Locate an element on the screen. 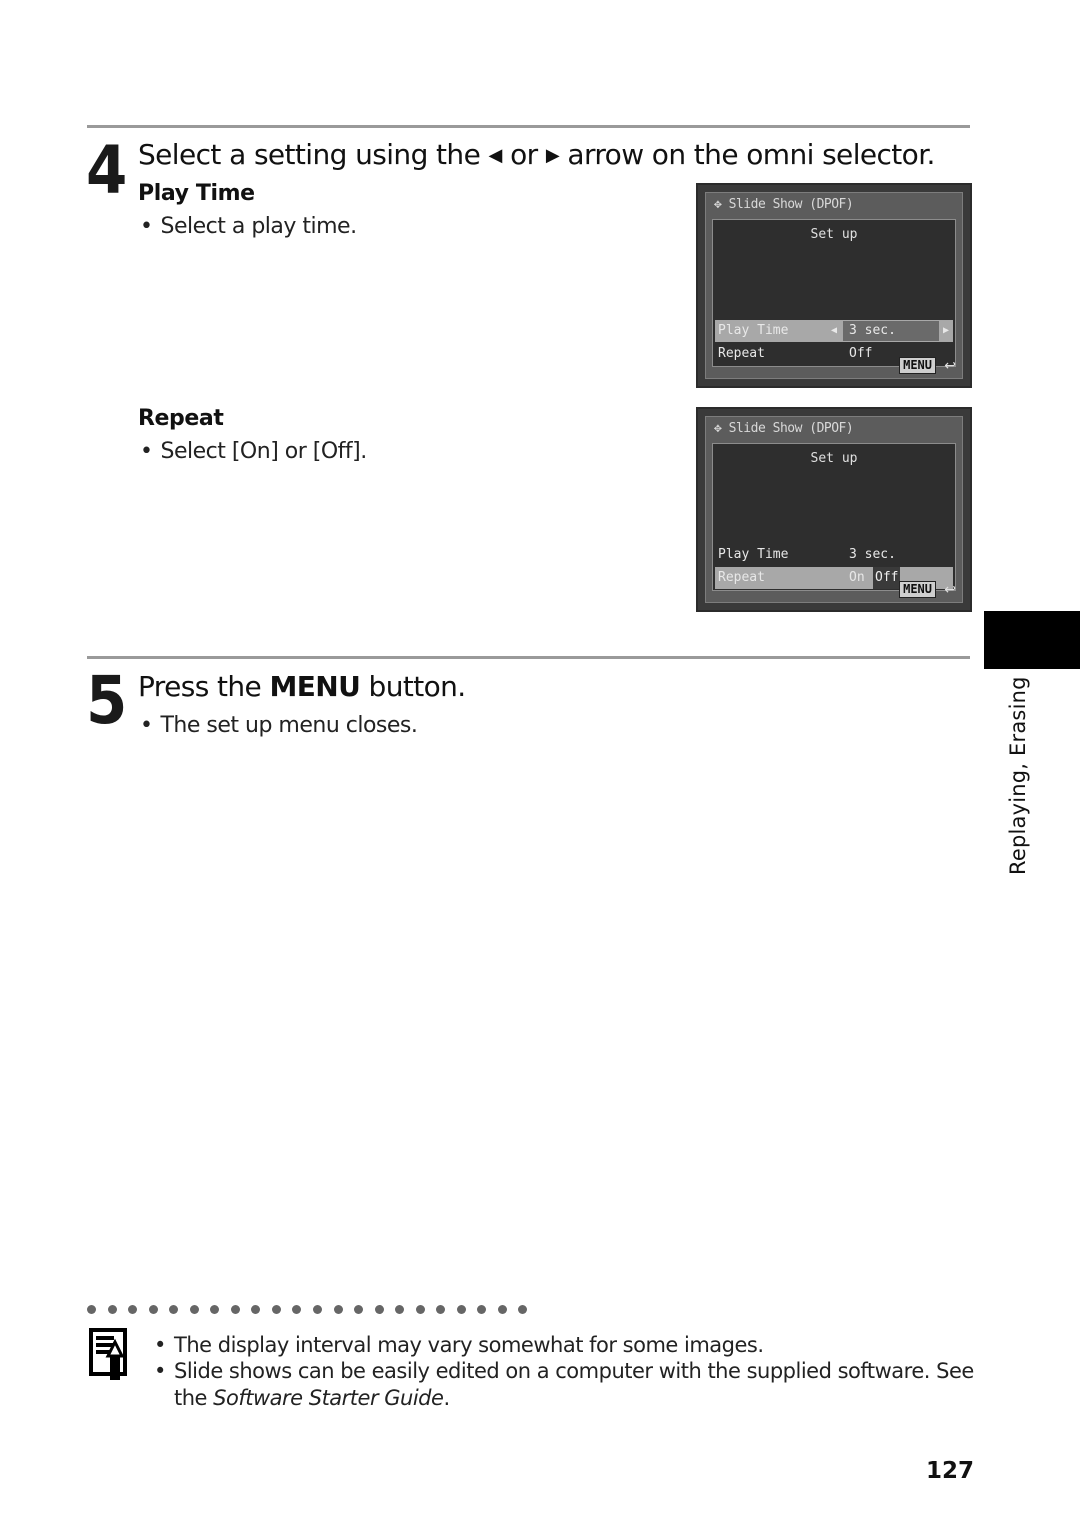 The height and width of the screenshot is (1529, 1080). note-text-period: . is located at coordinates (446, 1398).